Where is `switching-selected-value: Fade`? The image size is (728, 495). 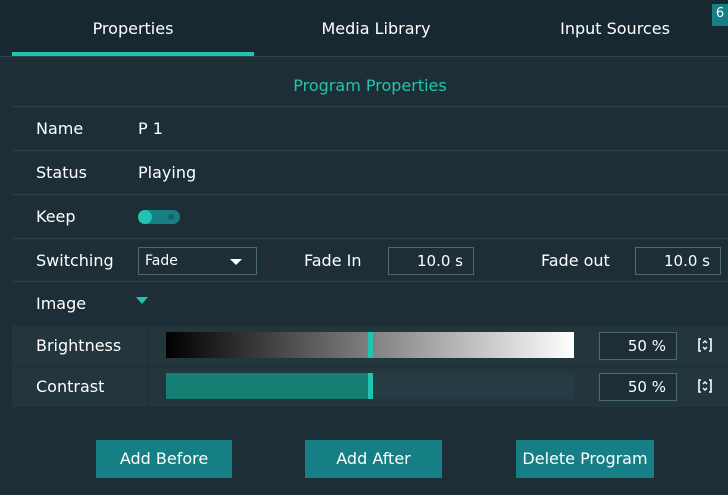 switching-selected-value: Fade is located at coordinates (161, 261).